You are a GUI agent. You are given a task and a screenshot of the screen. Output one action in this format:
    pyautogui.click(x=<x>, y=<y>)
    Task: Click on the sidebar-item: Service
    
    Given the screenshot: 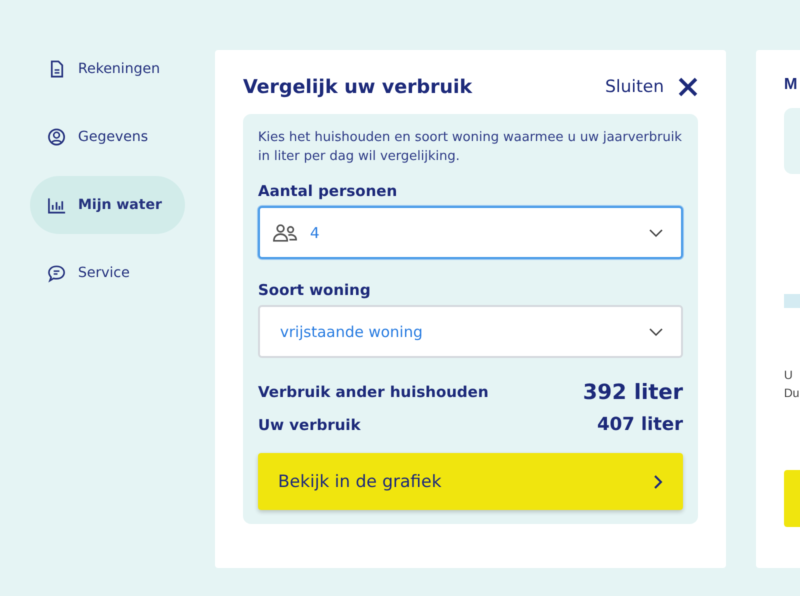 What is the action you would take?
    pyautogui.click(x=107, y=273)
    